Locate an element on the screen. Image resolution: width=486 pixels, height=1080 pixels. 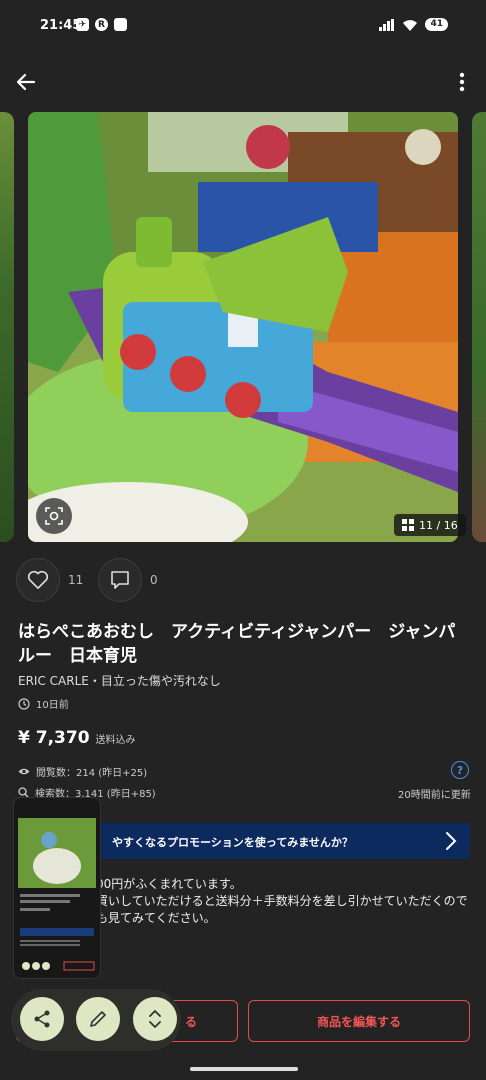
signal-icon is located at coordinates (387, 24).